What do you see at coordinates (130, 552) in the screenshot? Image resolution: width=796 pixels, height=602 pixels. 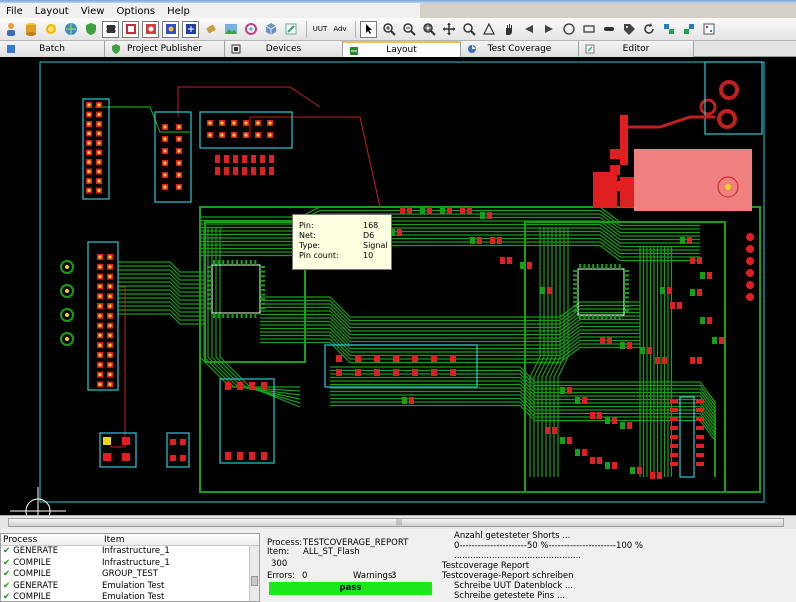 I see `list-item: ✔ GENERATE Infrastructure_1` at bounding box center [130, 552].